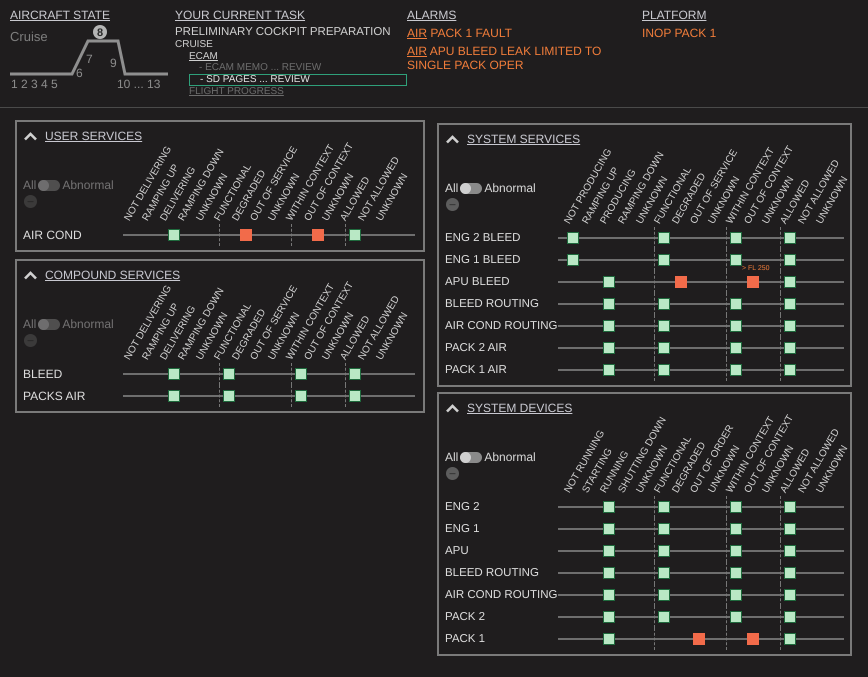 The height and width of the screenshot is (677, 868). I want to click on row-label: ENG 1, so click(463, 529).